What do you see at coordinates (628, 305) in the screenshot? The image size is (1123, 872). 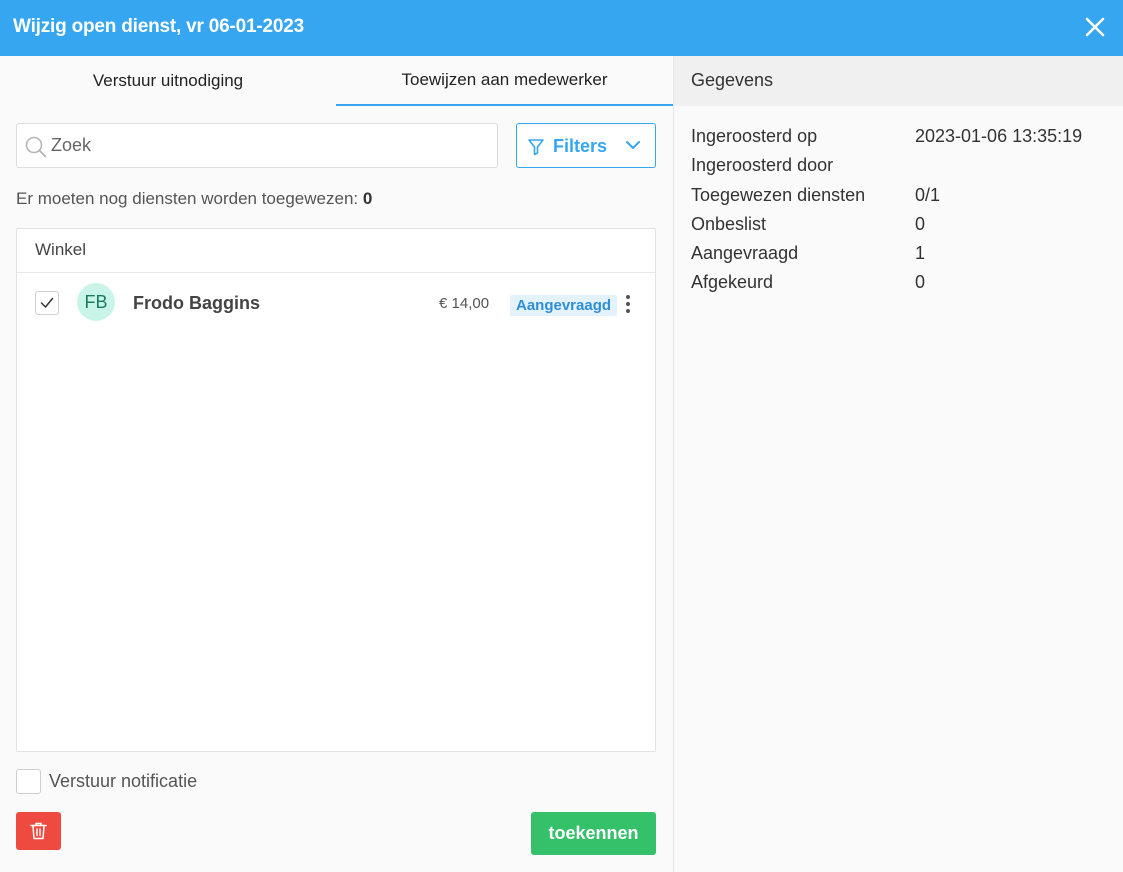 I see `more-options-icon` at bounding box center [628, 305].